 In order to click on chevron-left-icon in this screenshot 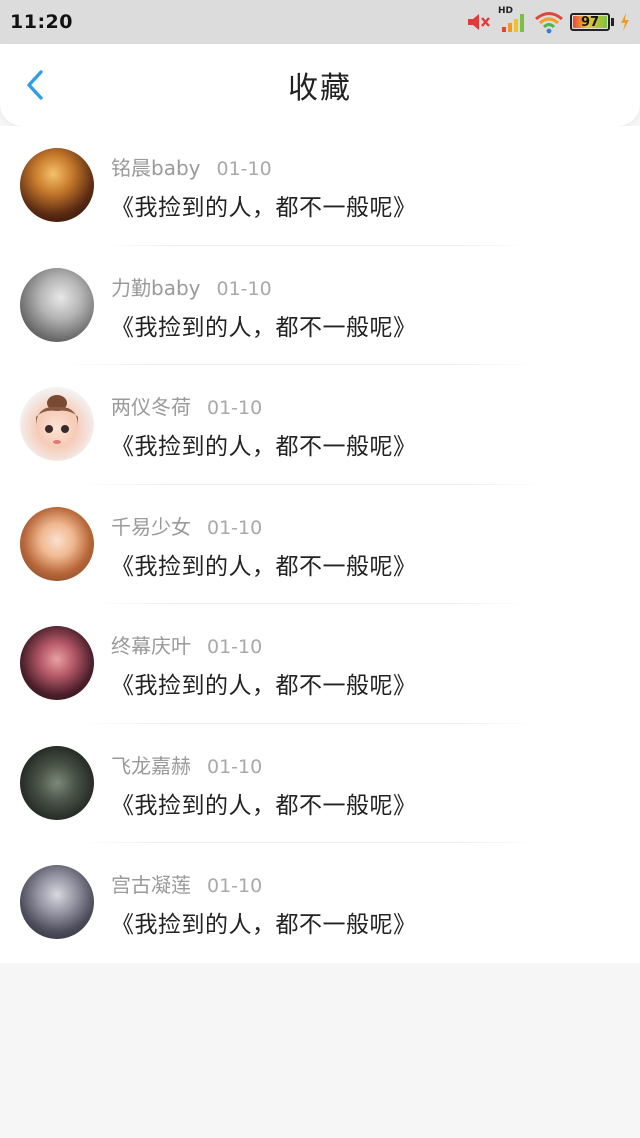, I will do `click(35, 85)`.